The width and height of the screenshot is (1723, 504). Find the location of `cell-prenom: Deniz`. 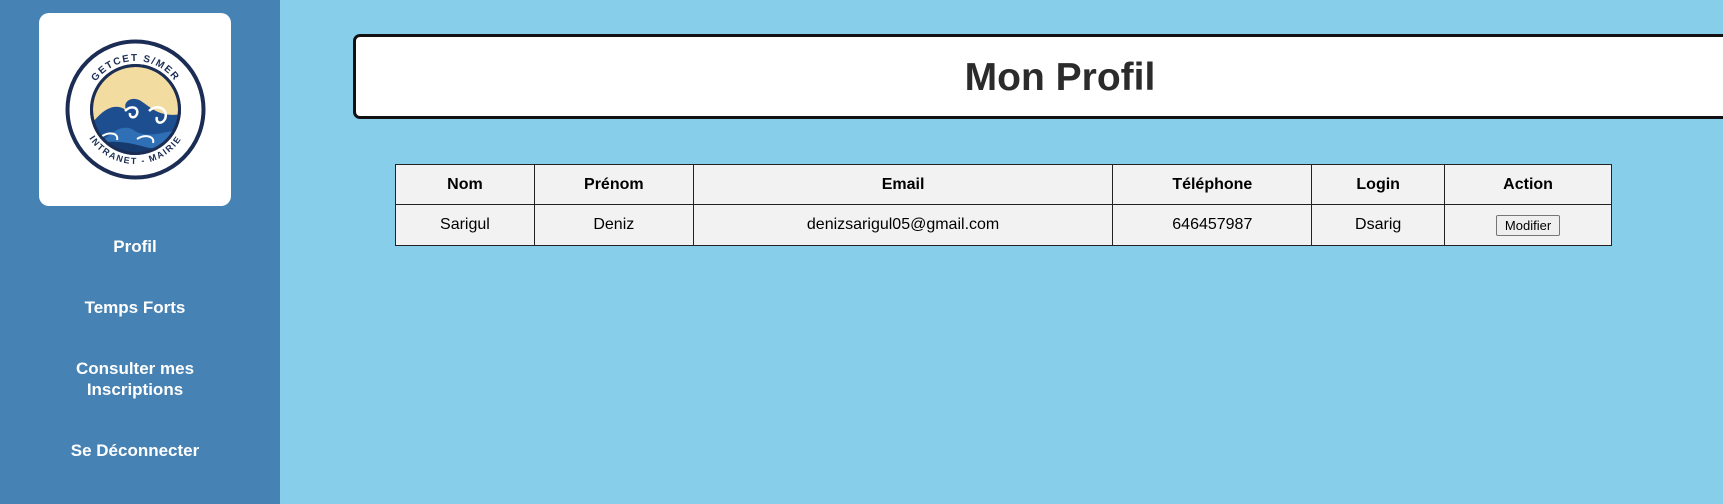

cell-prenom: Deniz is located at coordinates (613, 225).